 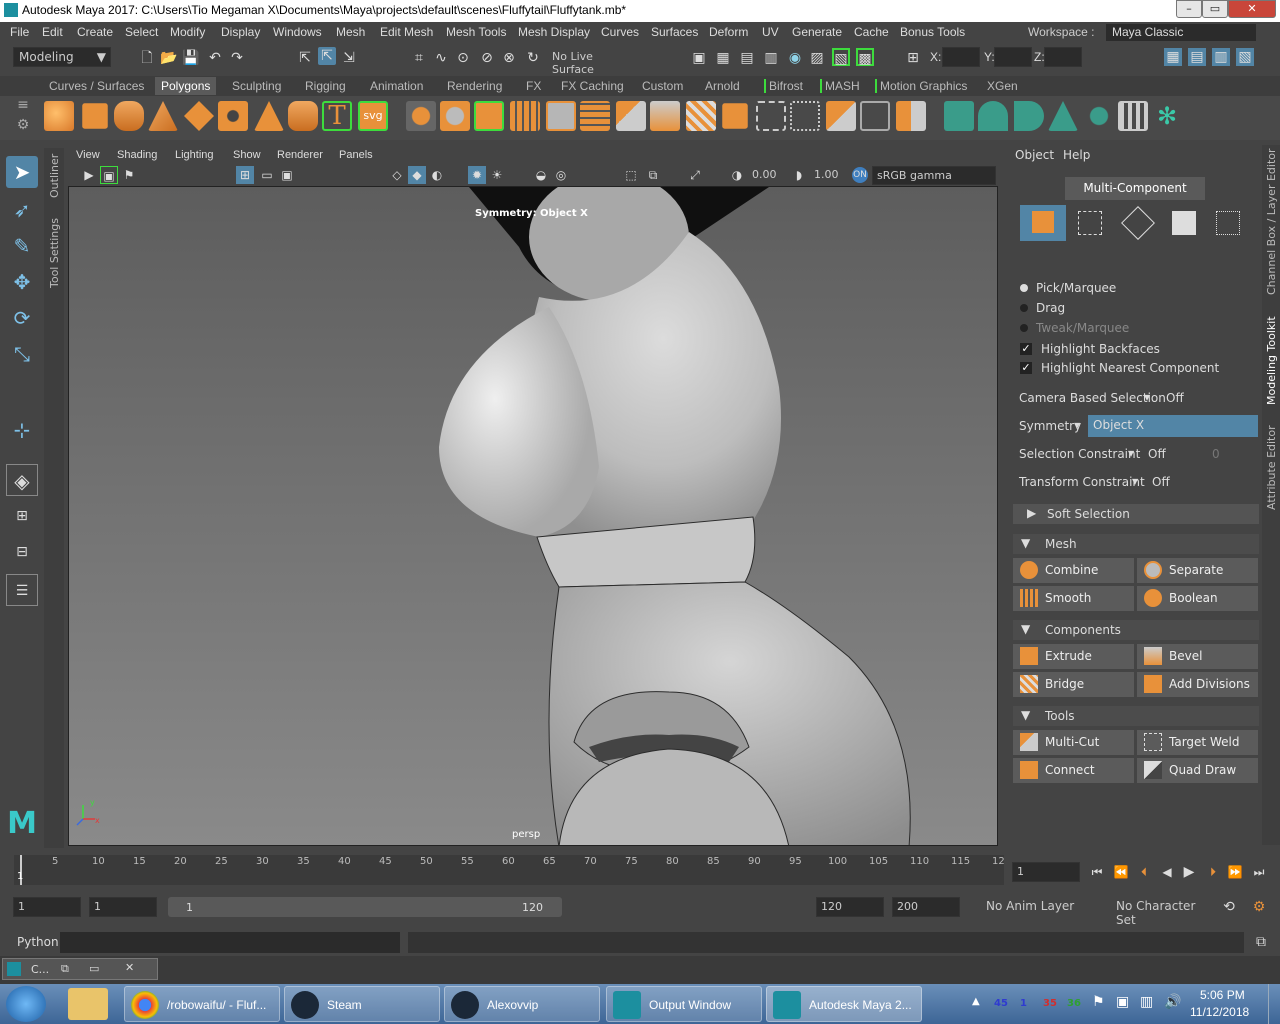 What do you see at coordinates (487, 58) in the screenshot?
I see `snap-view-icon: ⊘` at bounding box center [487, 58].